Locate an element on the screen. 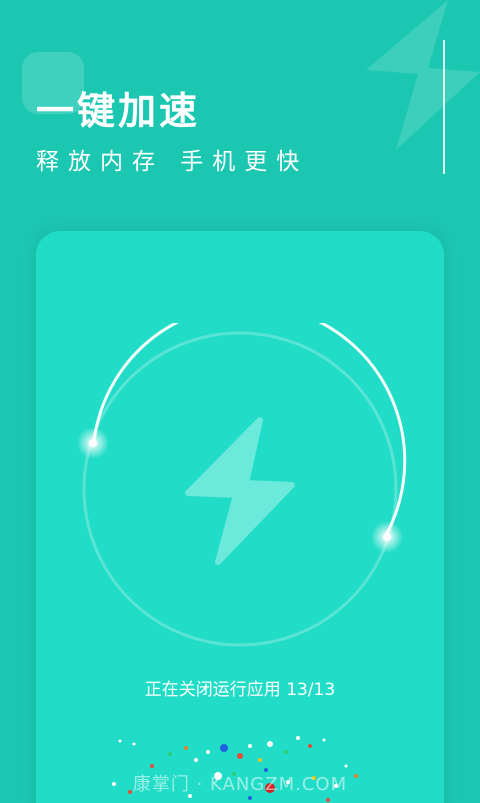  orbit-glow-left is located at coordinates (93, 443).